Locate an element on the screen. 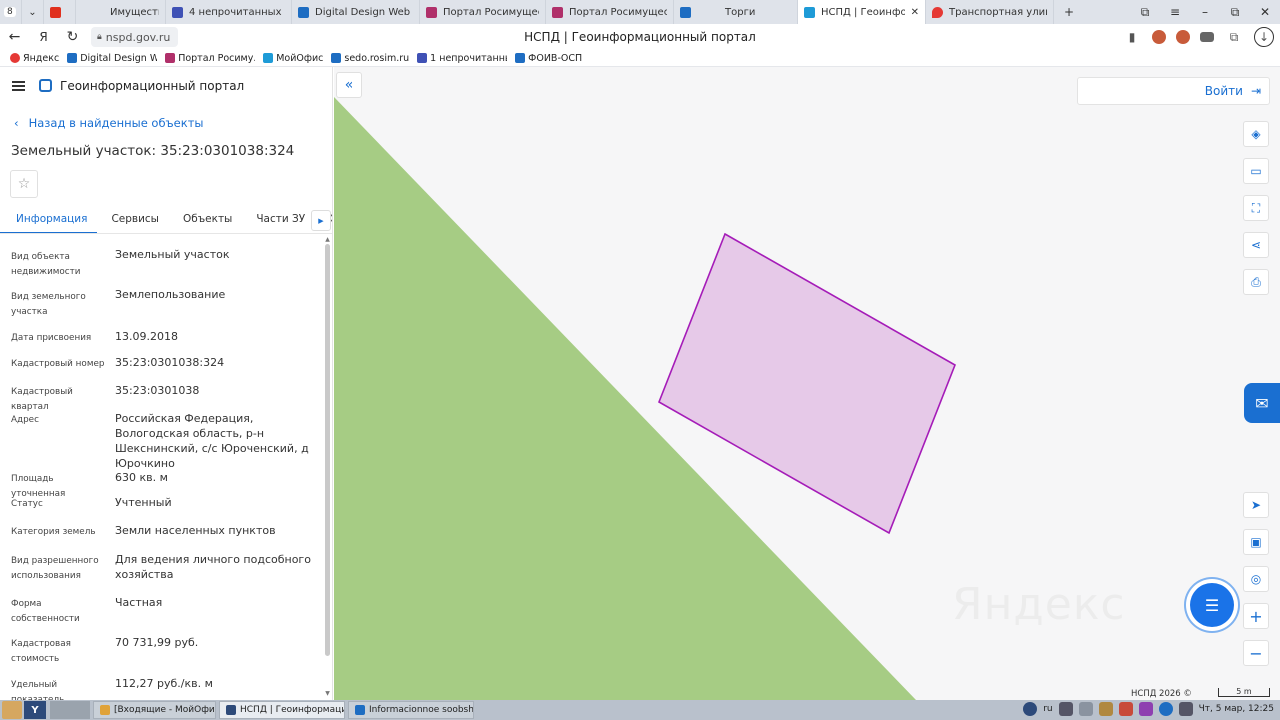 This screenshot has width=1280, height=720. collapse-panel-button: « is located at coordinates (349, 85).